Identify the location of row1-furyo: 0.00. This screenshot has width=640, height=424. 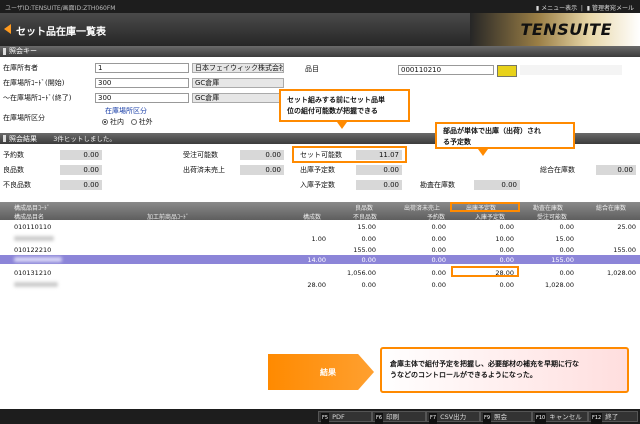
(368, 239).